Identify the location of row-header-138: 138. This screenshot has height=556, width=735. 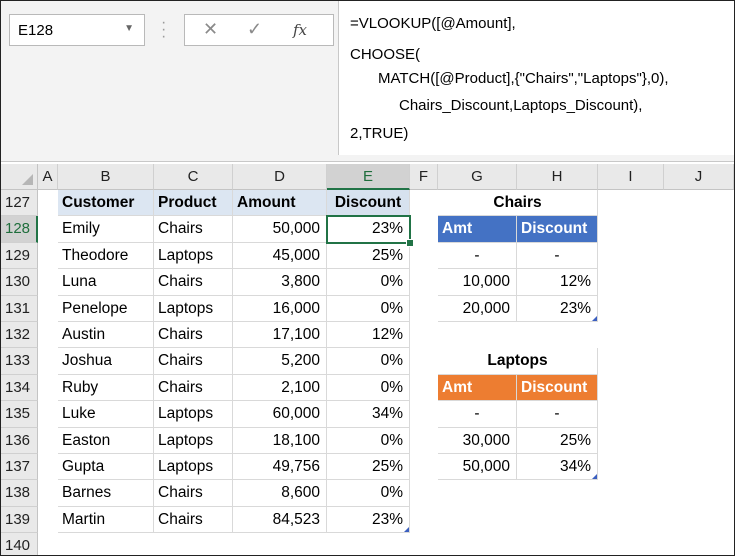
(19, 493).